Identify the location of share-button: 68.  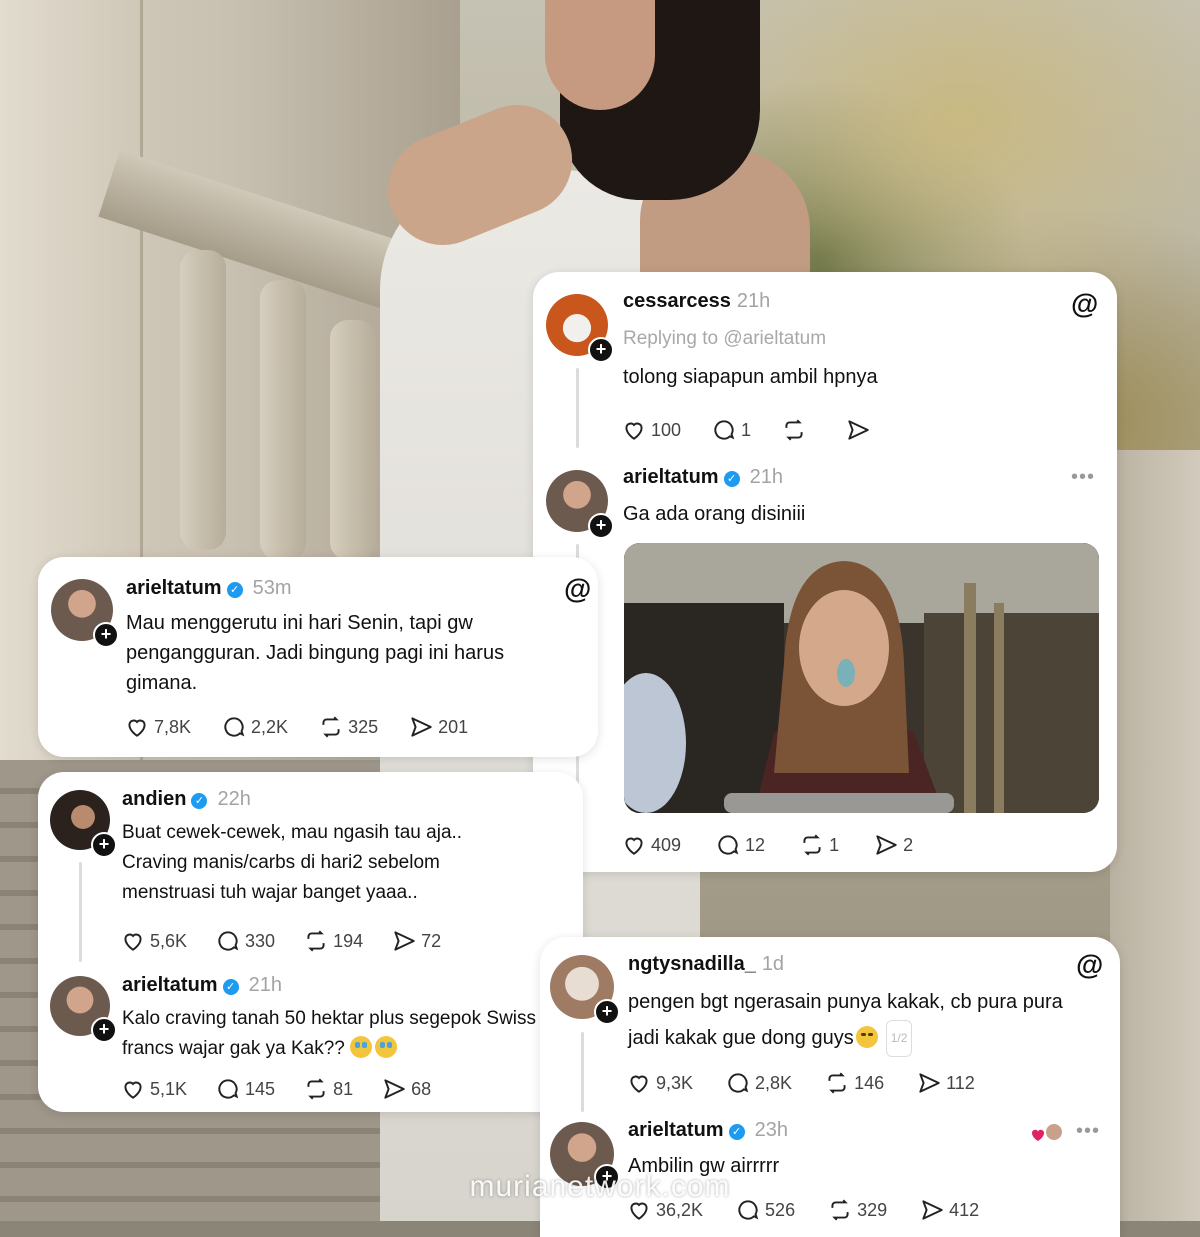
(406, 1089).